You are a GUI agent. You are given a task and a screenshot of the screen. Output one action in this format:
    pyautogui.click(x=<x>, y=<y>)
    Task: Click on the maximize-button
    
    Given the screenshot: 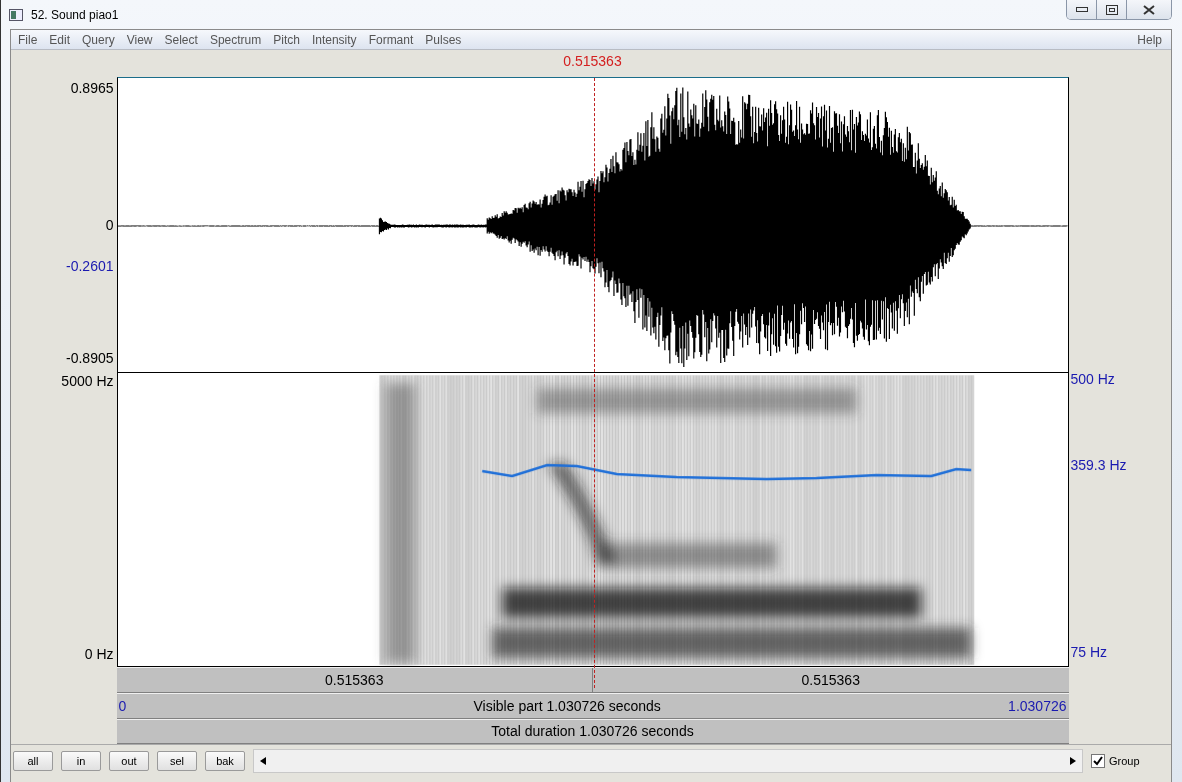 What is the action you would take?
    pyautogui.click(x=1112, y=9)
    